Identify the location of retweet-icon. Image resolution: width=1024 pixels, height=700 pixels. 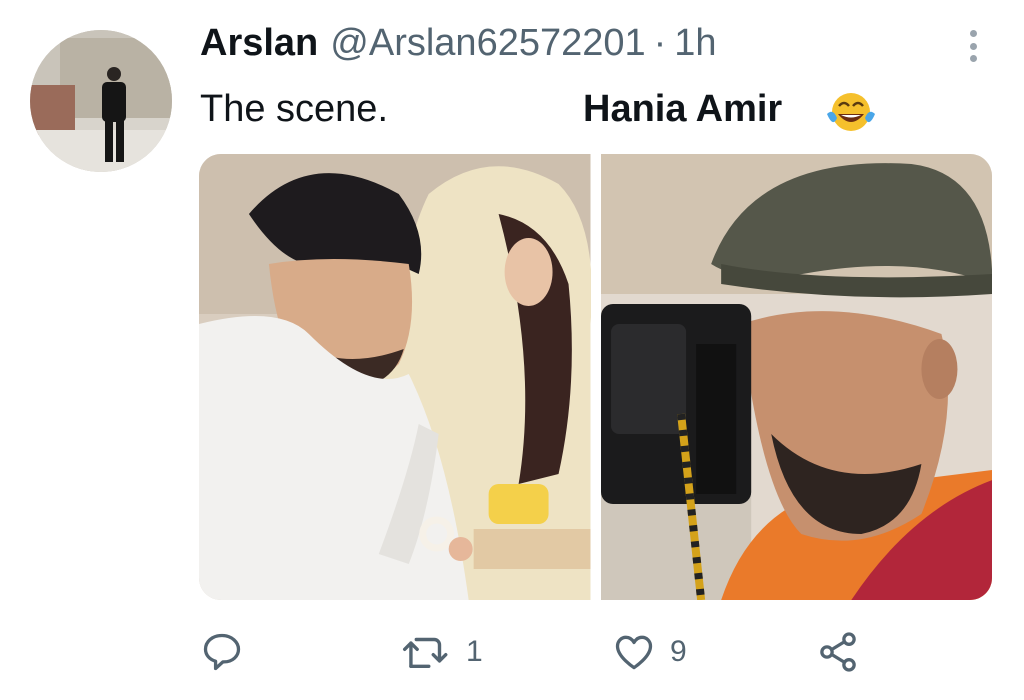
(425, 652).